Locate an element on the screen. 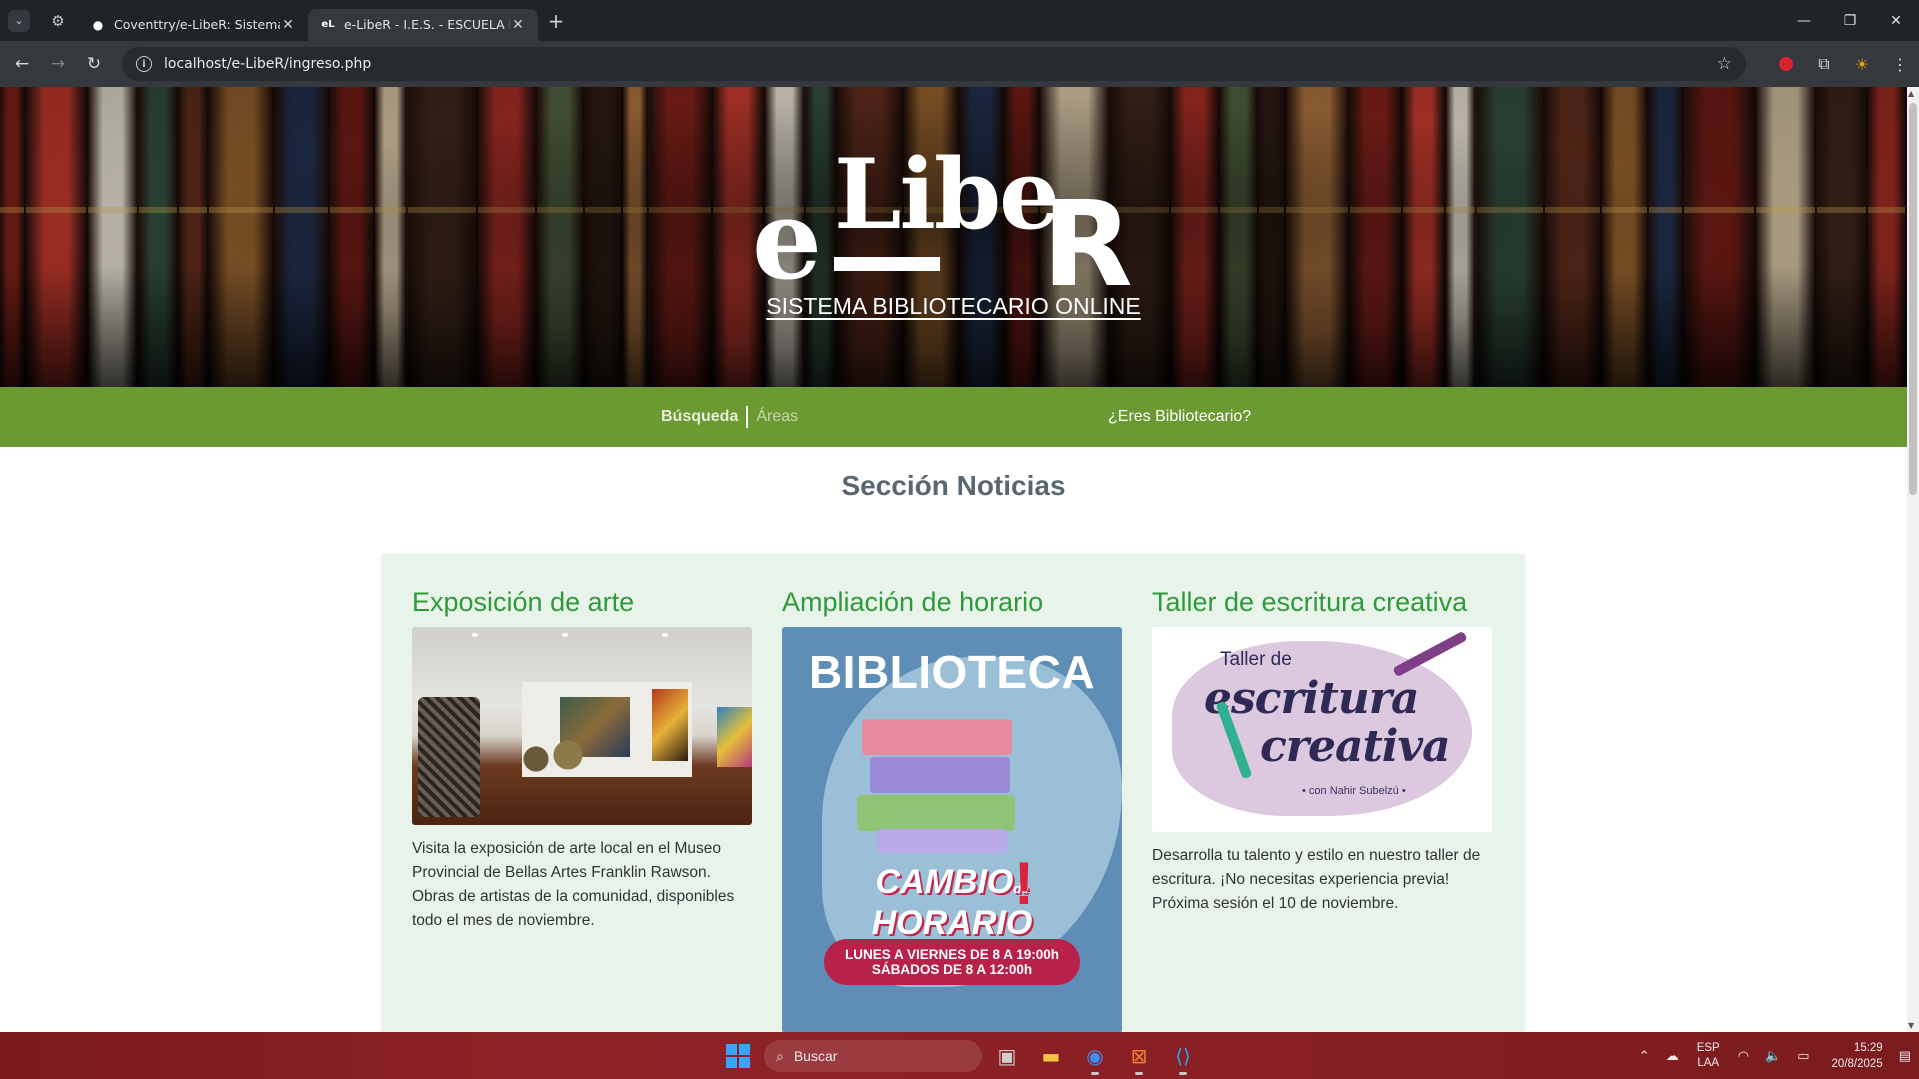 The width and height of the screenshot is (1919, 1079). volume-icon: 🔈 is located at coordinates (1773, 1056).